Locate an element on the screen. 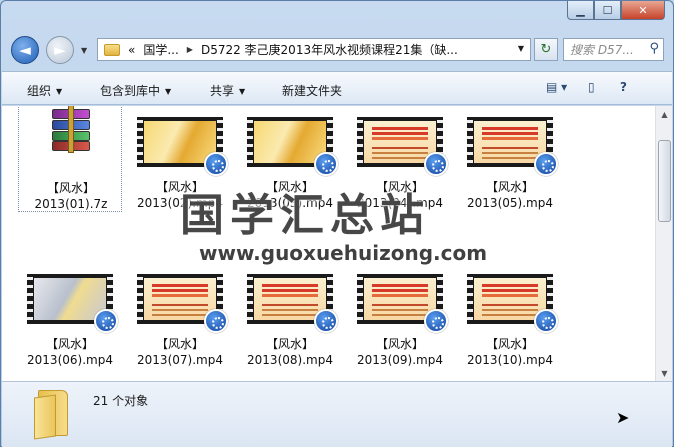 The height and width of the screenshot is (447, 674). item-count: 21 个对象 is located at coordinates (121, 401).